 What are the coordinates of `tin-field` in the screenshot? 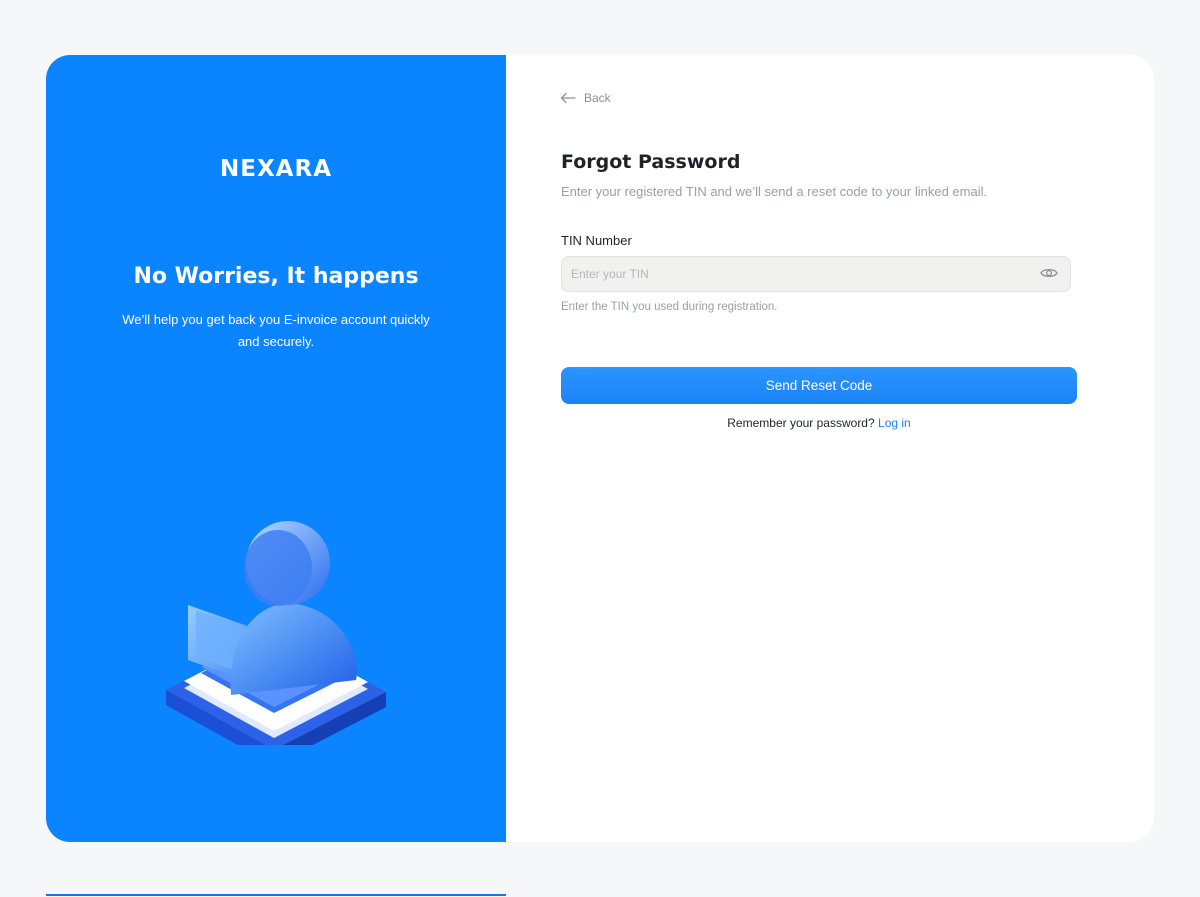 It's located at (816, 274).